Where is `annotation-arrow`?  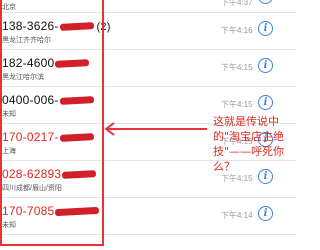
annotation-arrow is located at coordinates (155, 129).